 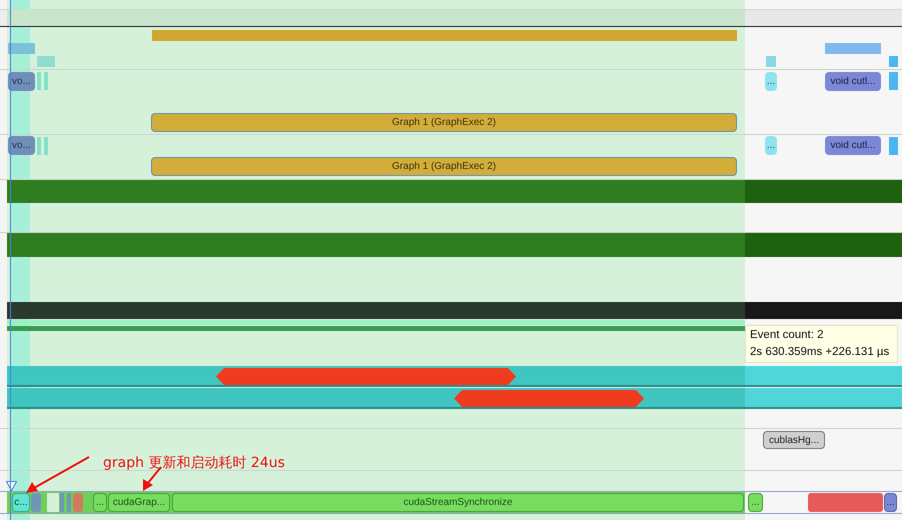 I want to click on api-call-block: cudaStreamSynchronize, so click(x=458, y=502).